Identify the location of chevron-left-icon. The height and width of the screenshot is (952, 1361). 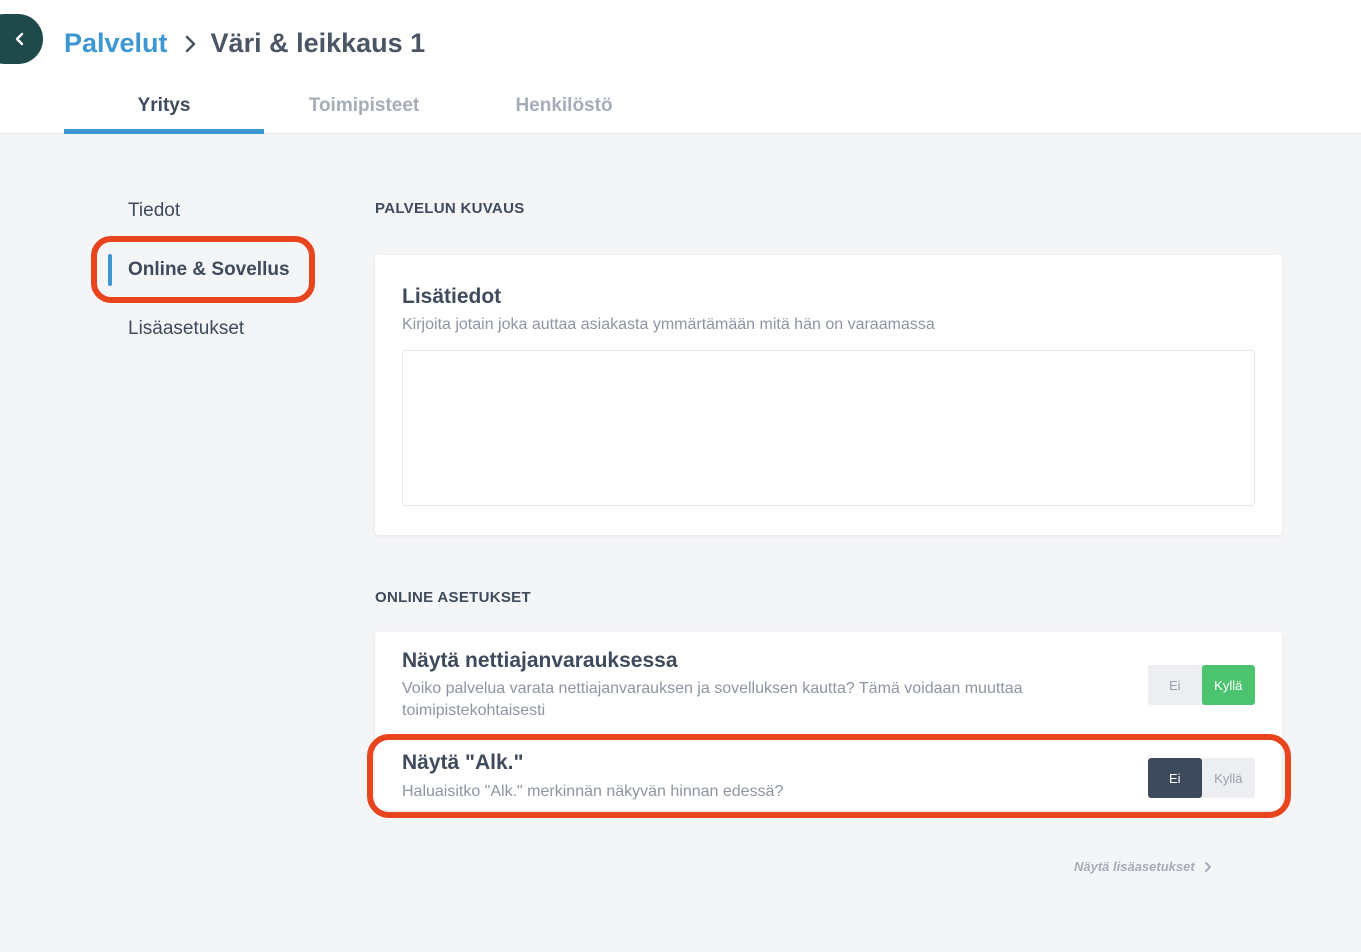
(19, 39).